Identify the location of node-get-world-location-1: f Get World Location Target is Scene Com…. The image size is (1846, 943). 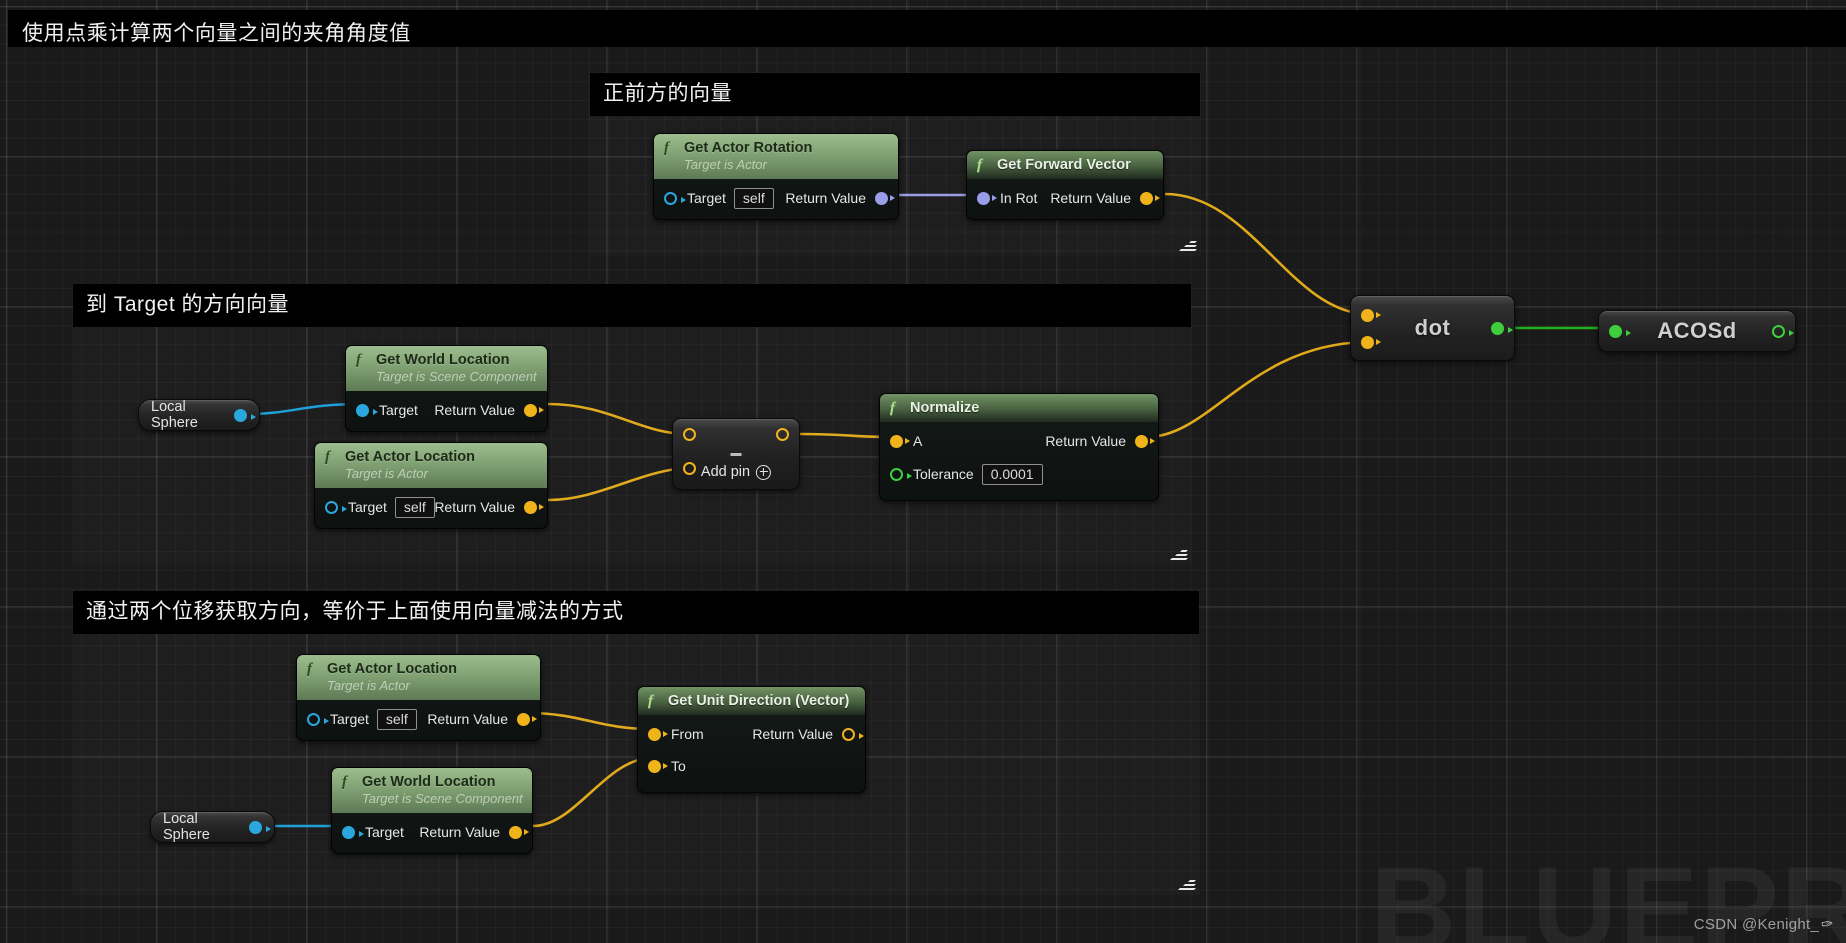
(446, 388).